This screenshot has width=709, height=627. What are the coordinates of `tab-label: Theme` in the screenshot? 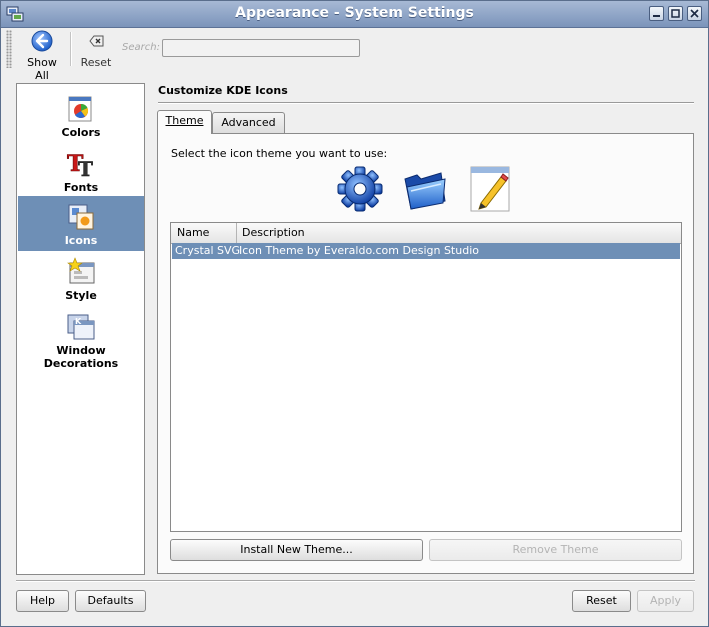 It's located at (184, 120).